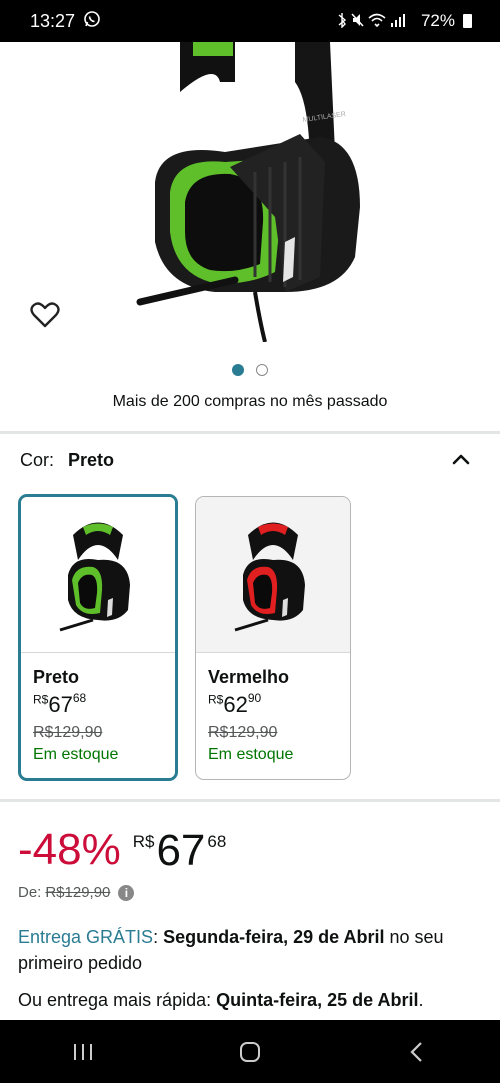  What do you see at coordinates (250, 401) in the screenshot?
I see `purchase-count-text: Mais de 200 compras no mês passado` at bounding box center [250, 401].